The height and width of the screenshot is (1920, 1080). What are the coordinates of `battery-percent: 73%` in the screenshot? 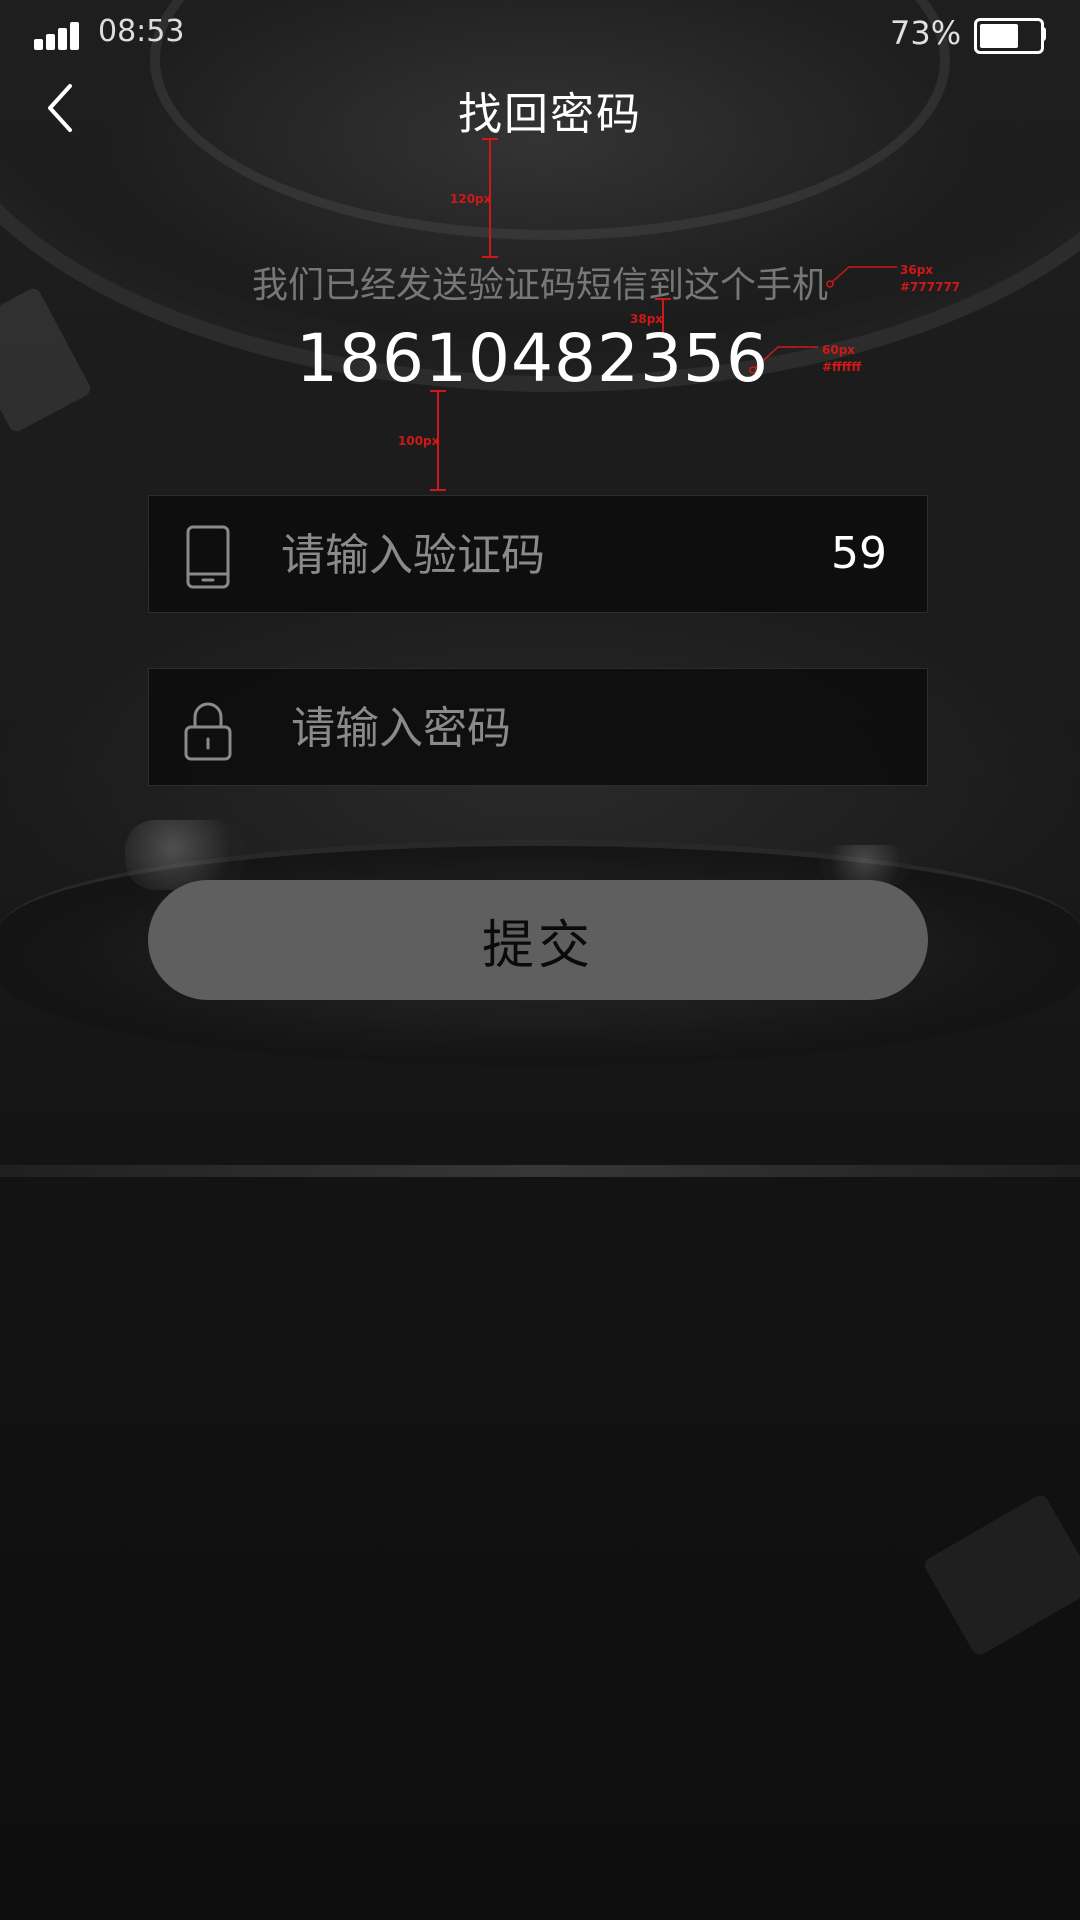 It's located at (926, 33).